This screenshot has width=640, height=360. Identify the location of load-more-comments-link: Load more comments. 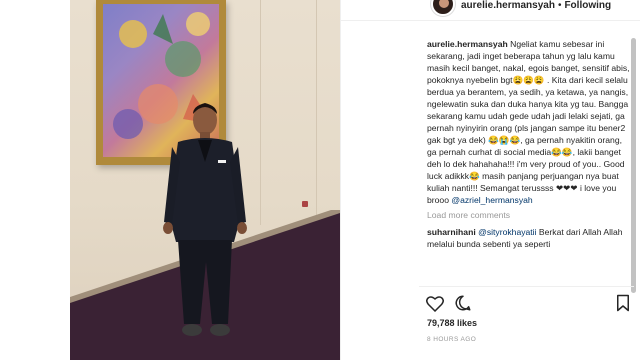
(530, 215).